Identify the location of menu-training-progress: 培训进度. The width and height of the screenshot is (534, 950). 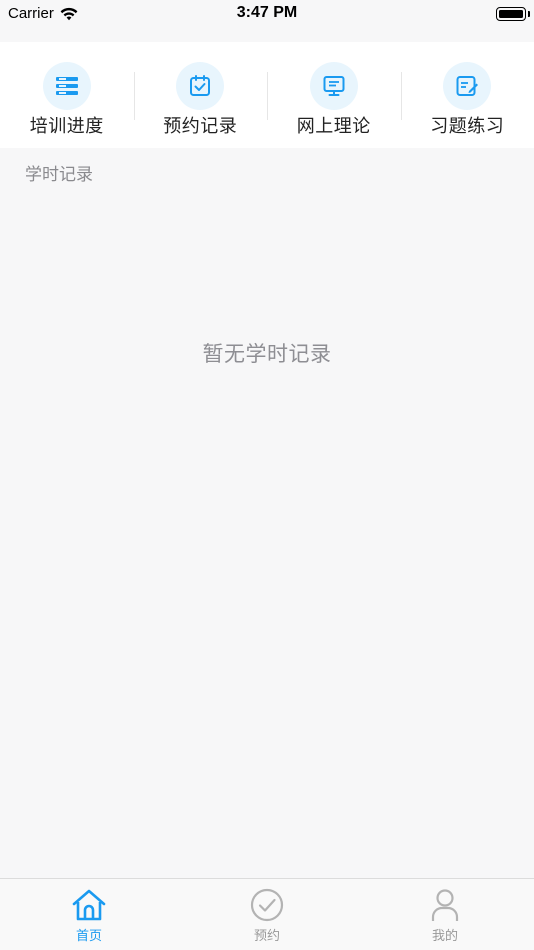
(67, 95).